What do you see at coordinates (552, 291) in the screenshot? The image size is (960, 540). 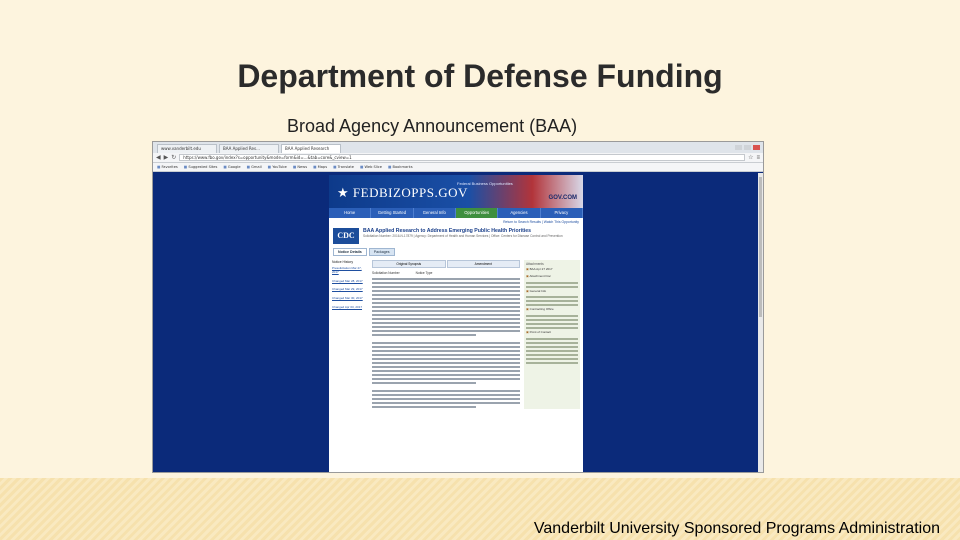 I see `attachment-item: General Info` at bounding box center [552, 291].